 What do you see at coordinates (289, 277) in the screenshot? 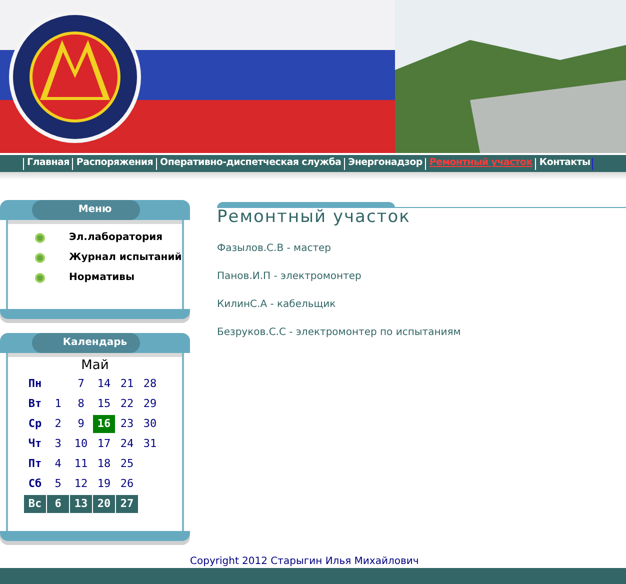
I see `staff-entry: Панов.И.П - электромонтер` at bounding box center [289, 277].